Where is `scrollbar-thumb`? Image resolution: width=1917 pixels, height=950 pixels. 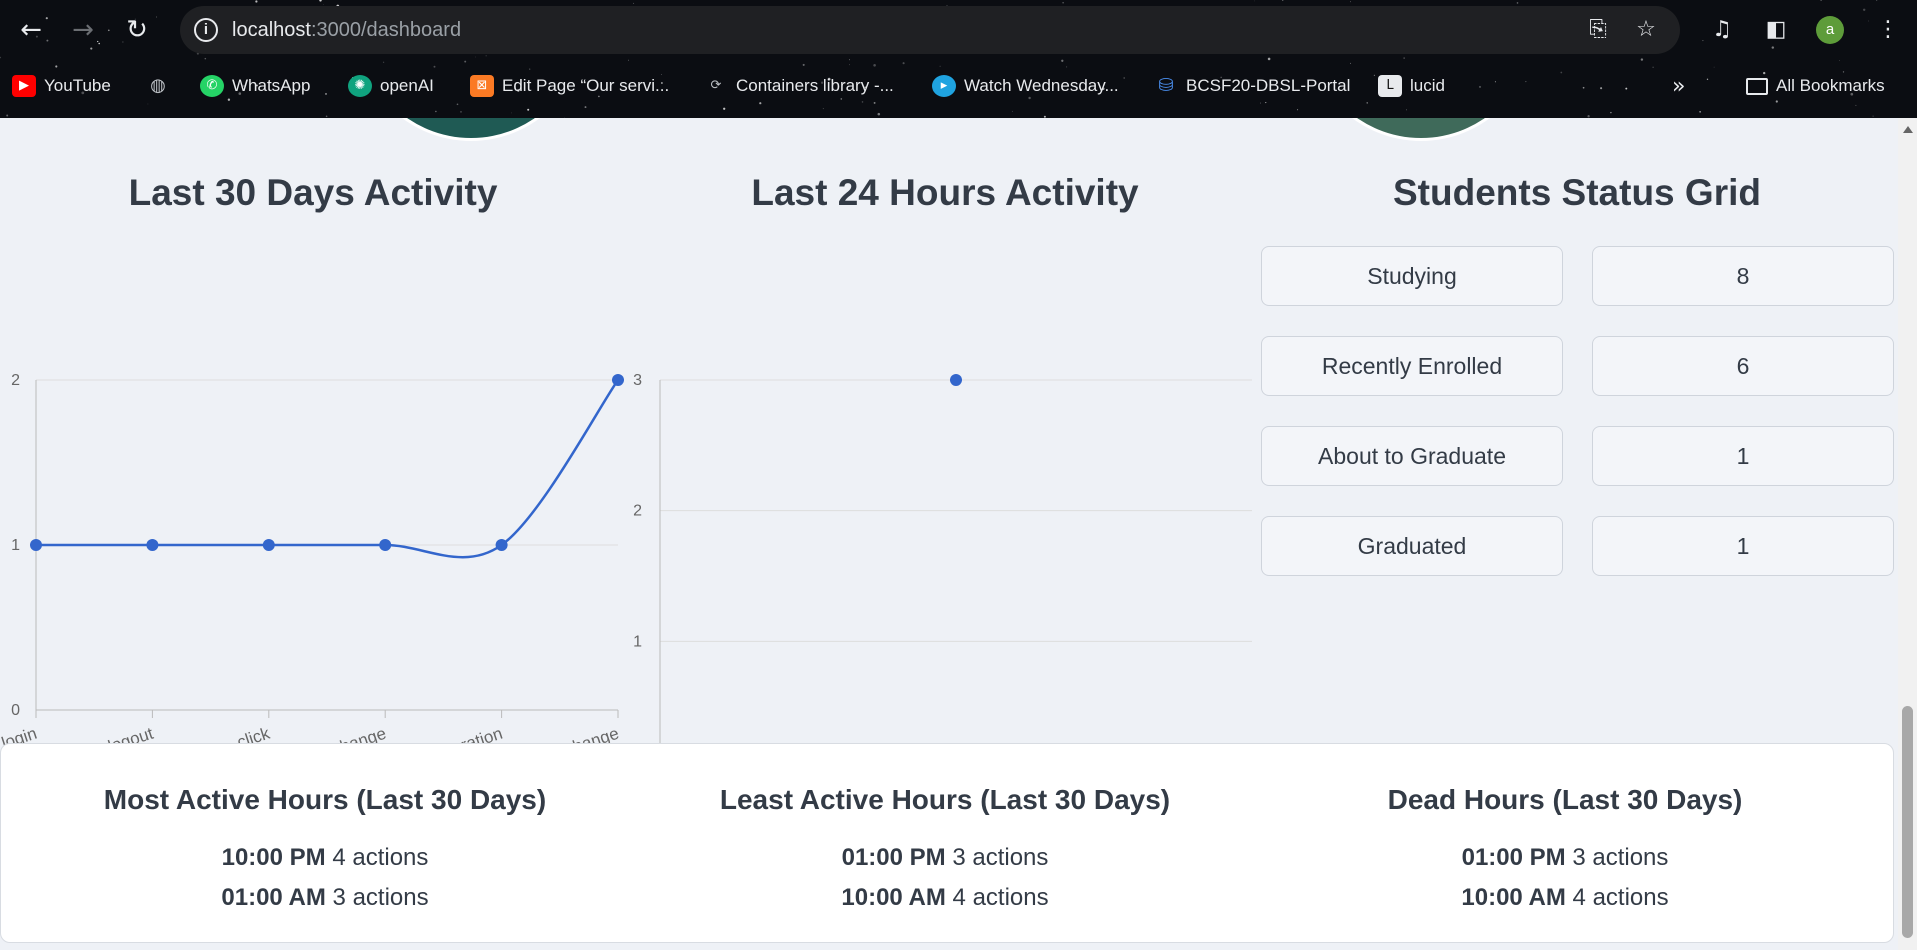
scrollbar-thumb is located at coordinates (1907, 822).